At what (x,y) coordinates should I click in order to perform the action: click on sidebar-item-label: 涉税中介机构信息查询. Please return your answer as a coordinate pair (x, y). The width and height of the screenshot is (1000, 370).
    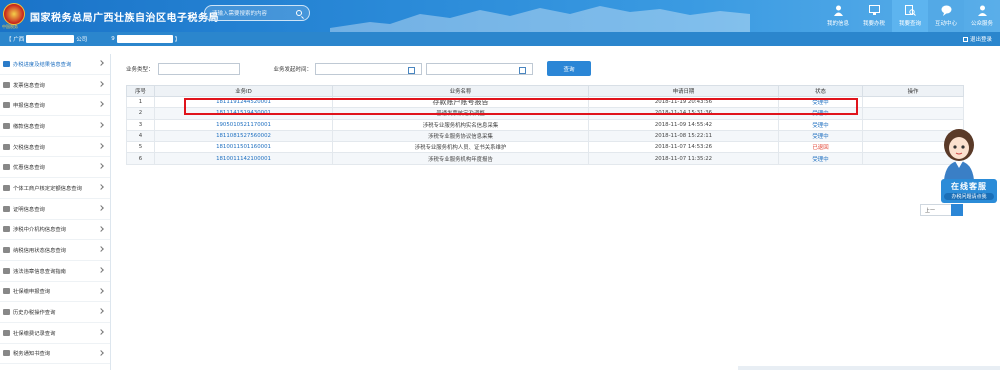
    Looking at the image, I should click on (39, 230).